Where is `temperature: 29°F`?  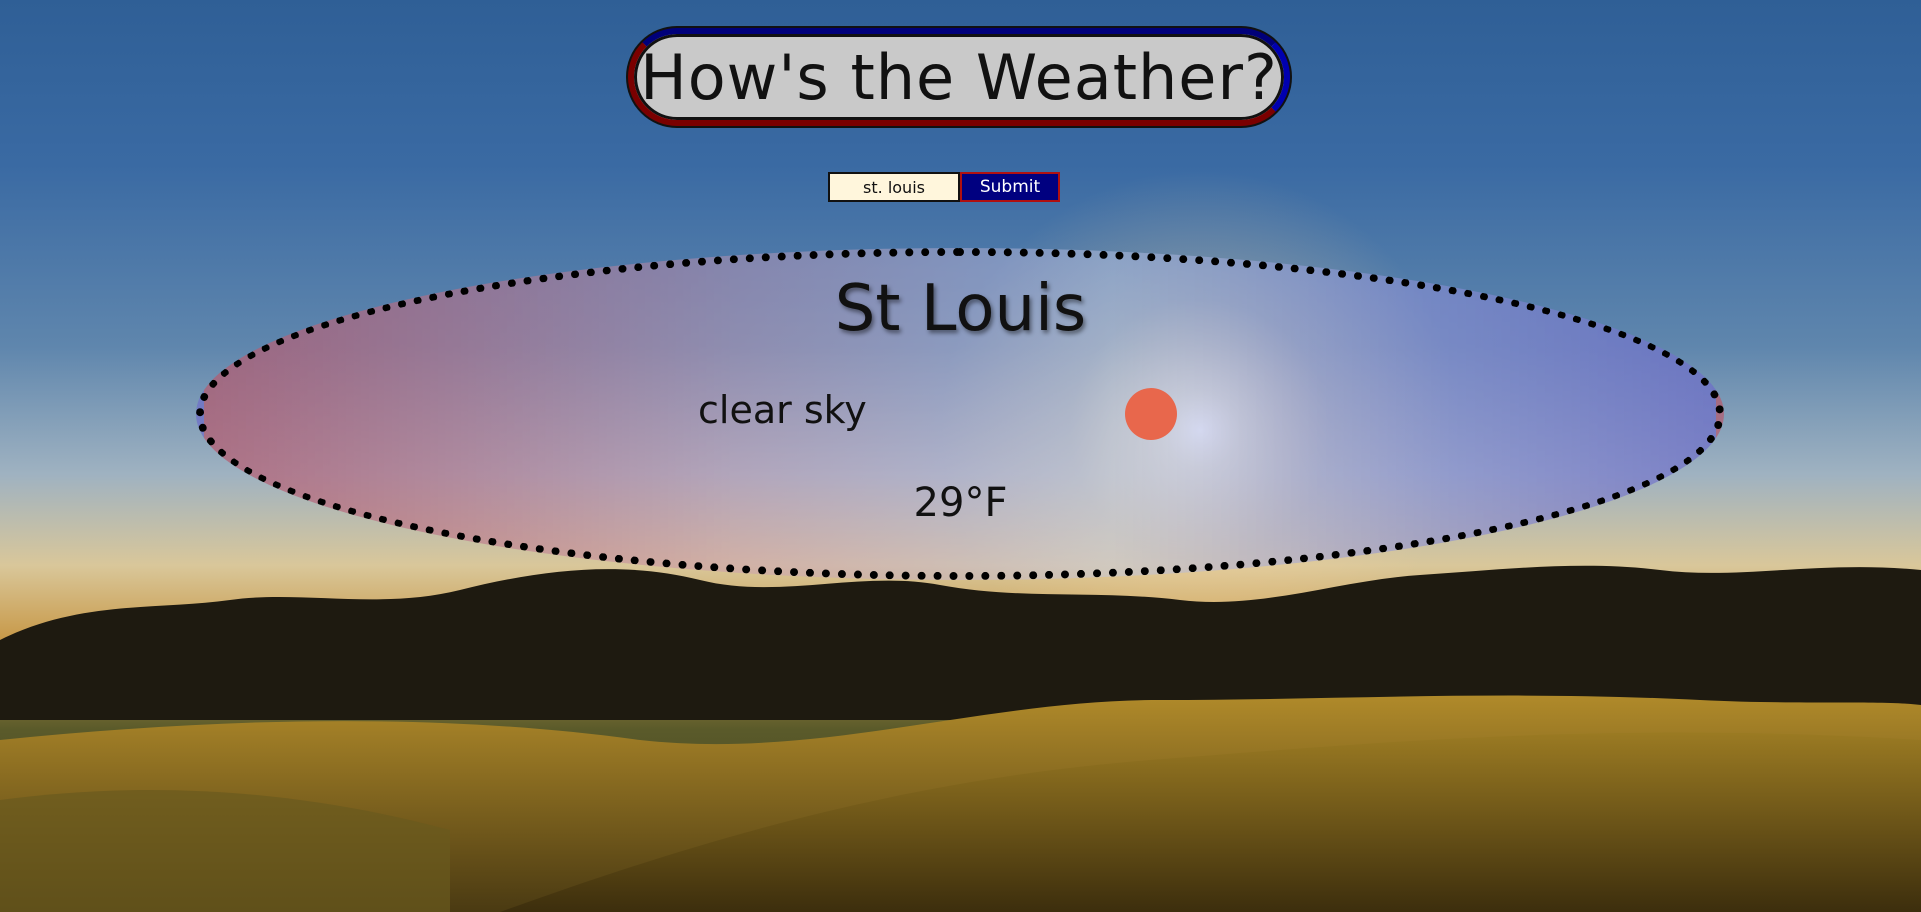 temperature: 29°F is located at coordinates (960, 503).